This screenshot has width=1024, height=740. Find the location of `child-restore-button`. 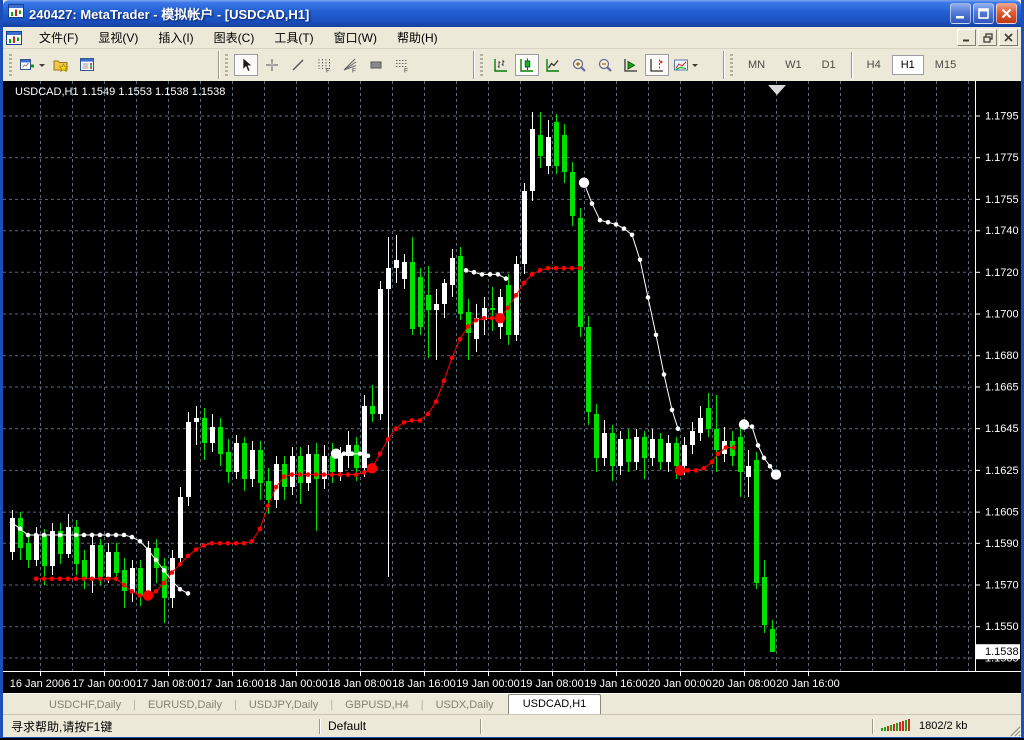

child-restore-button is located at coordinates (987, 37).